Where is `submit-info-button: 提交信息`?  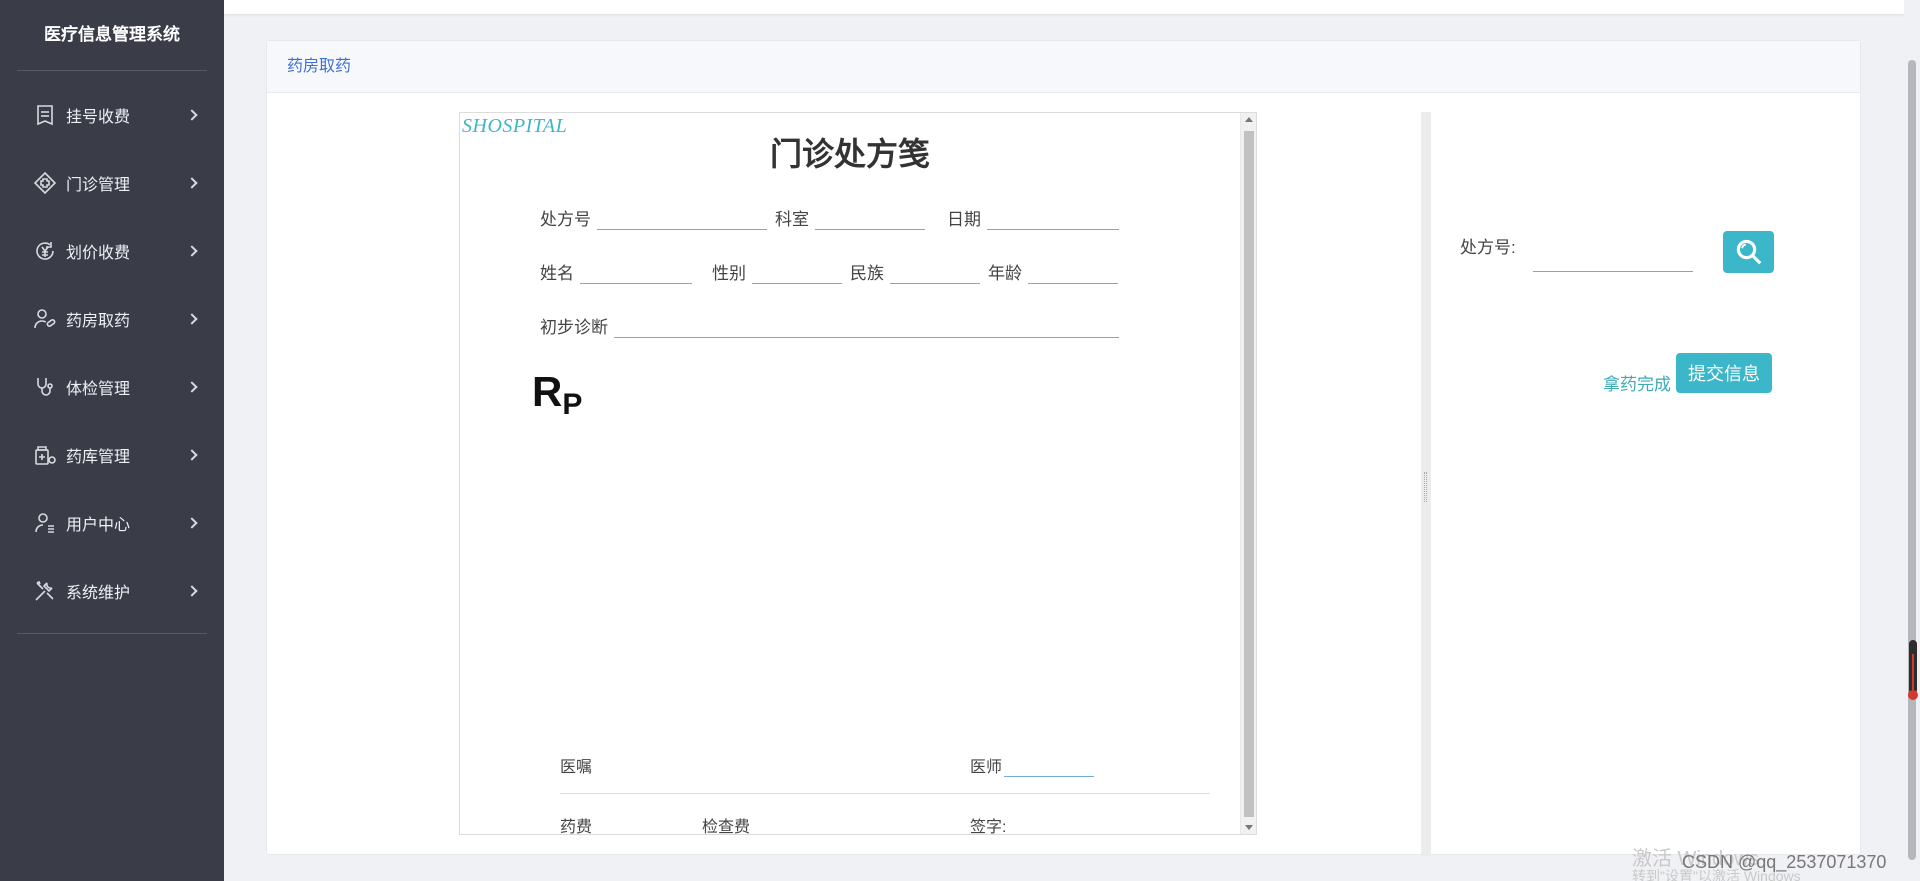 submit-info-button: 提交信息 is located at coordinates (1724, 373).